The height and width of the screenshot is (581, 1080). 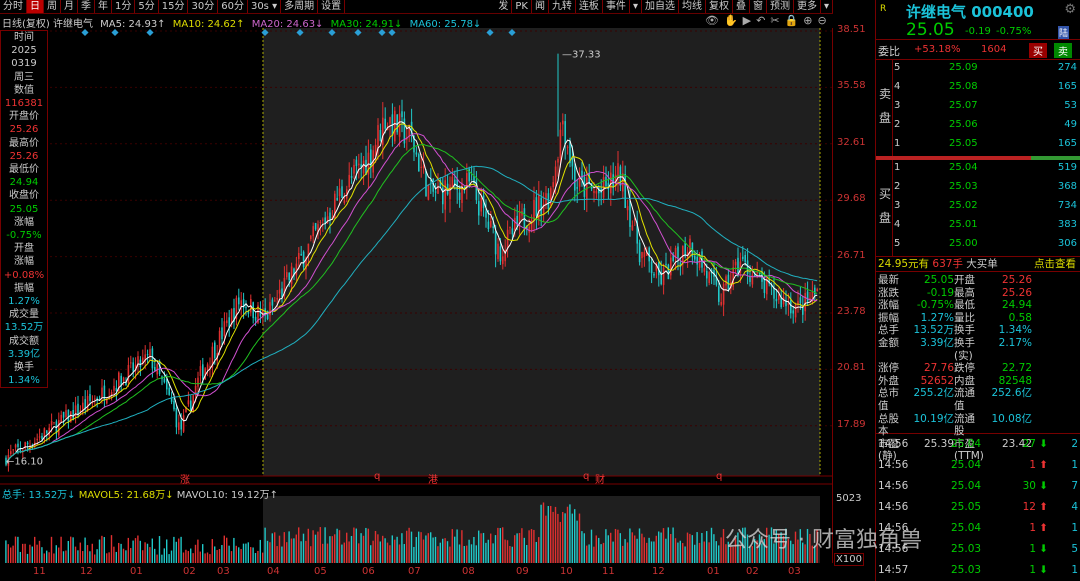 I want to click on bids-level-row: 5 25.00 306, so click(x=985, y=247).